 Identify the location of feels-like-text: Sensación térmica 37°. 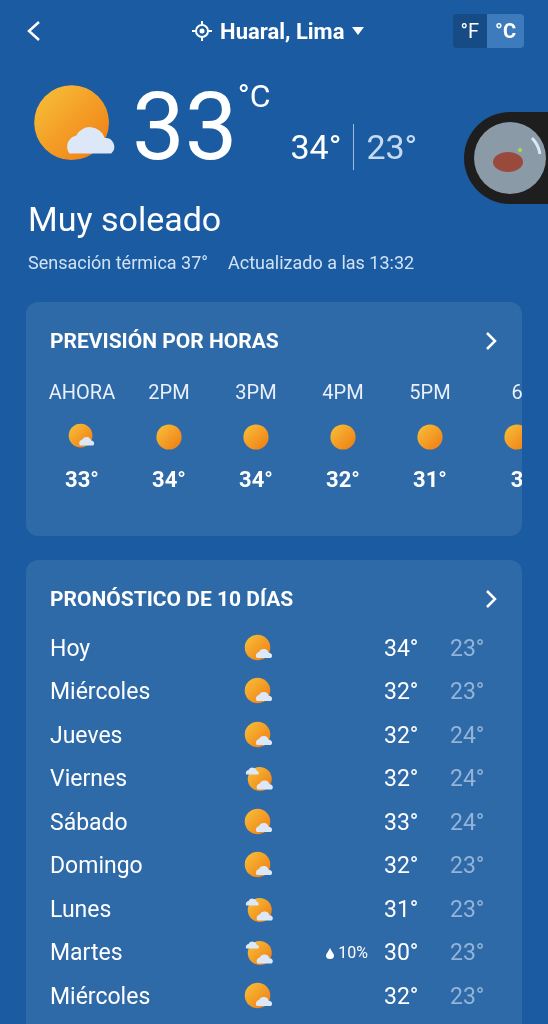
(118, 262).